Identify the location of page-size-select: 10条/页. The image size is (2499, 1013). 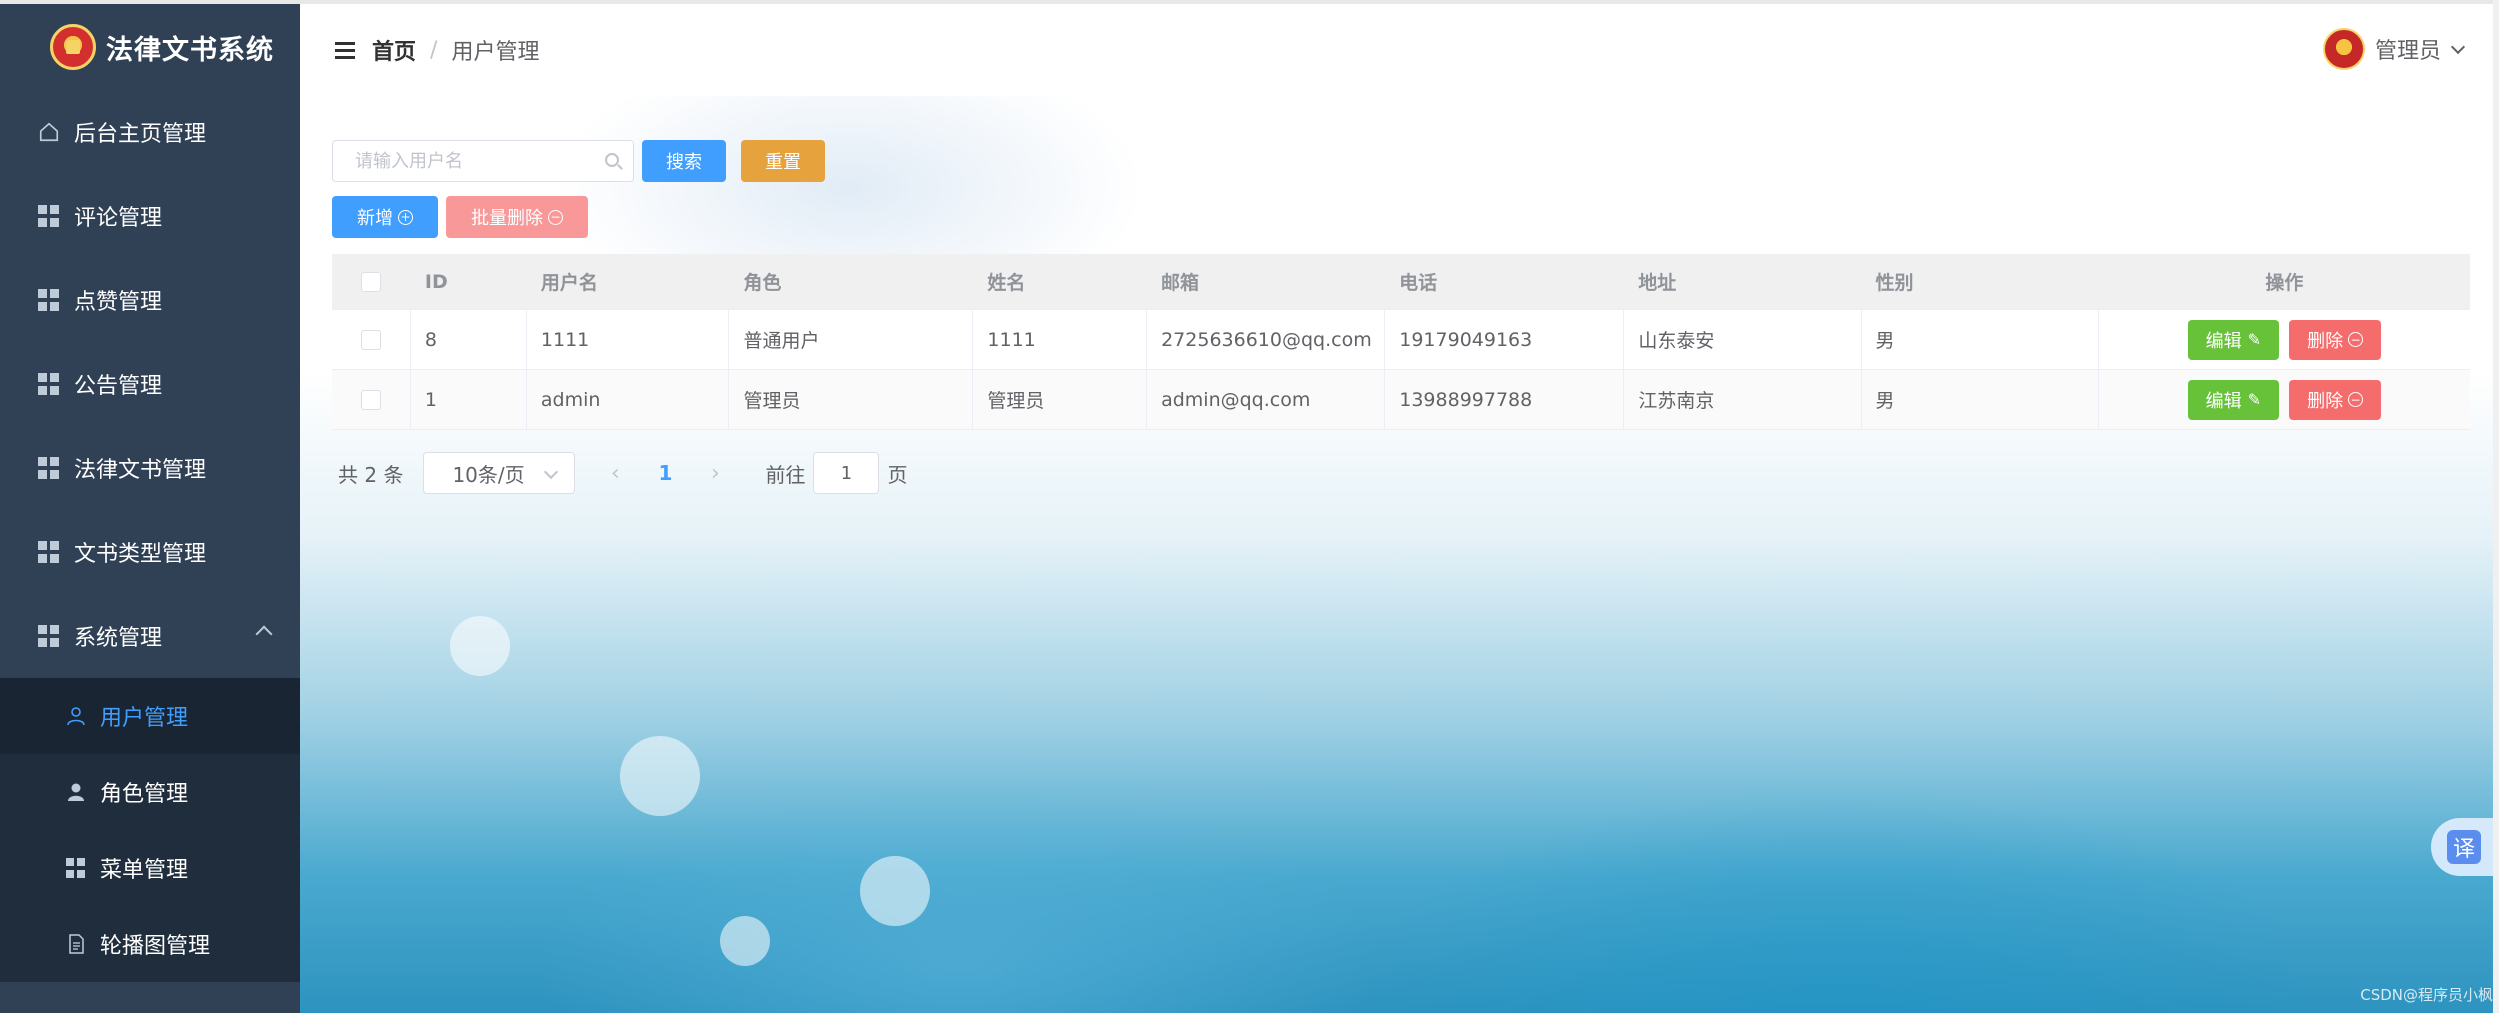
(499, 473).